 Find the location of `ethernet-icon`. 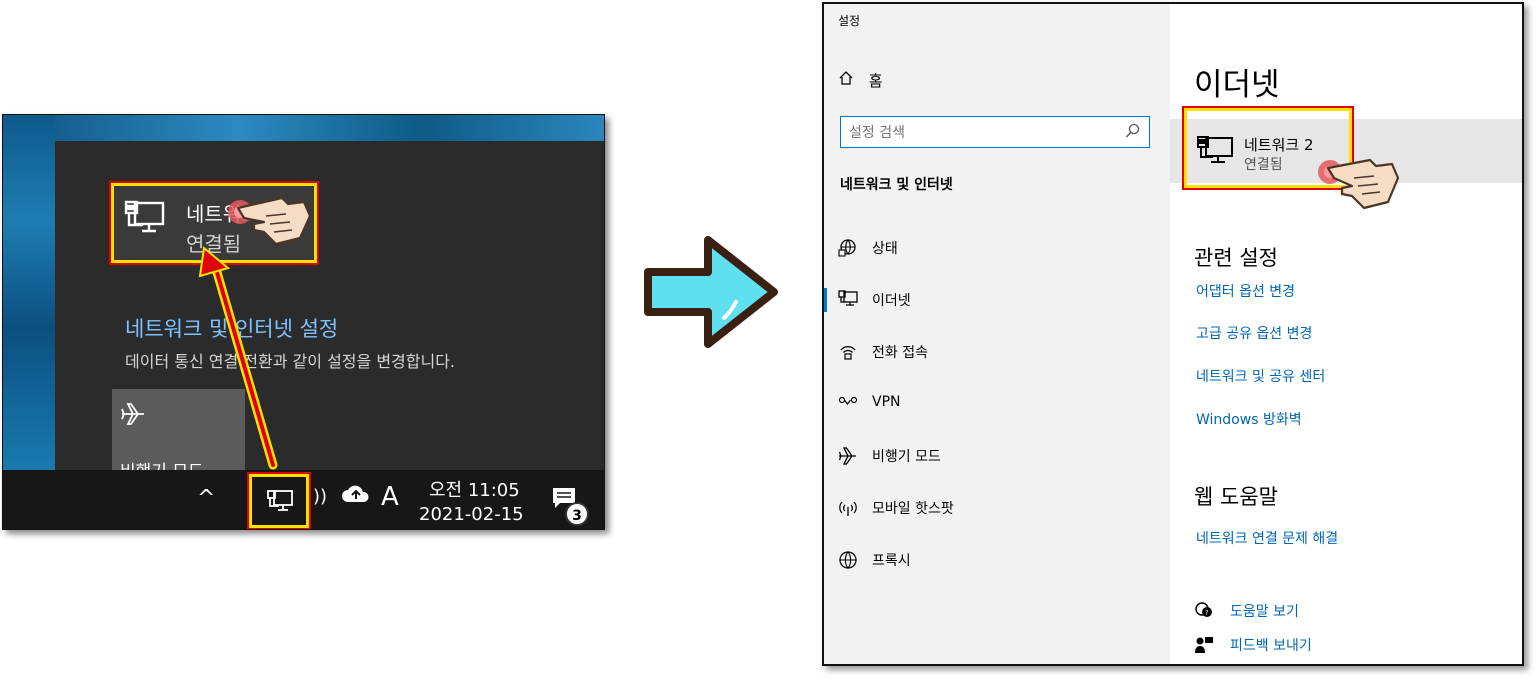

ethernet-icon is located at coordinates (849, 300).